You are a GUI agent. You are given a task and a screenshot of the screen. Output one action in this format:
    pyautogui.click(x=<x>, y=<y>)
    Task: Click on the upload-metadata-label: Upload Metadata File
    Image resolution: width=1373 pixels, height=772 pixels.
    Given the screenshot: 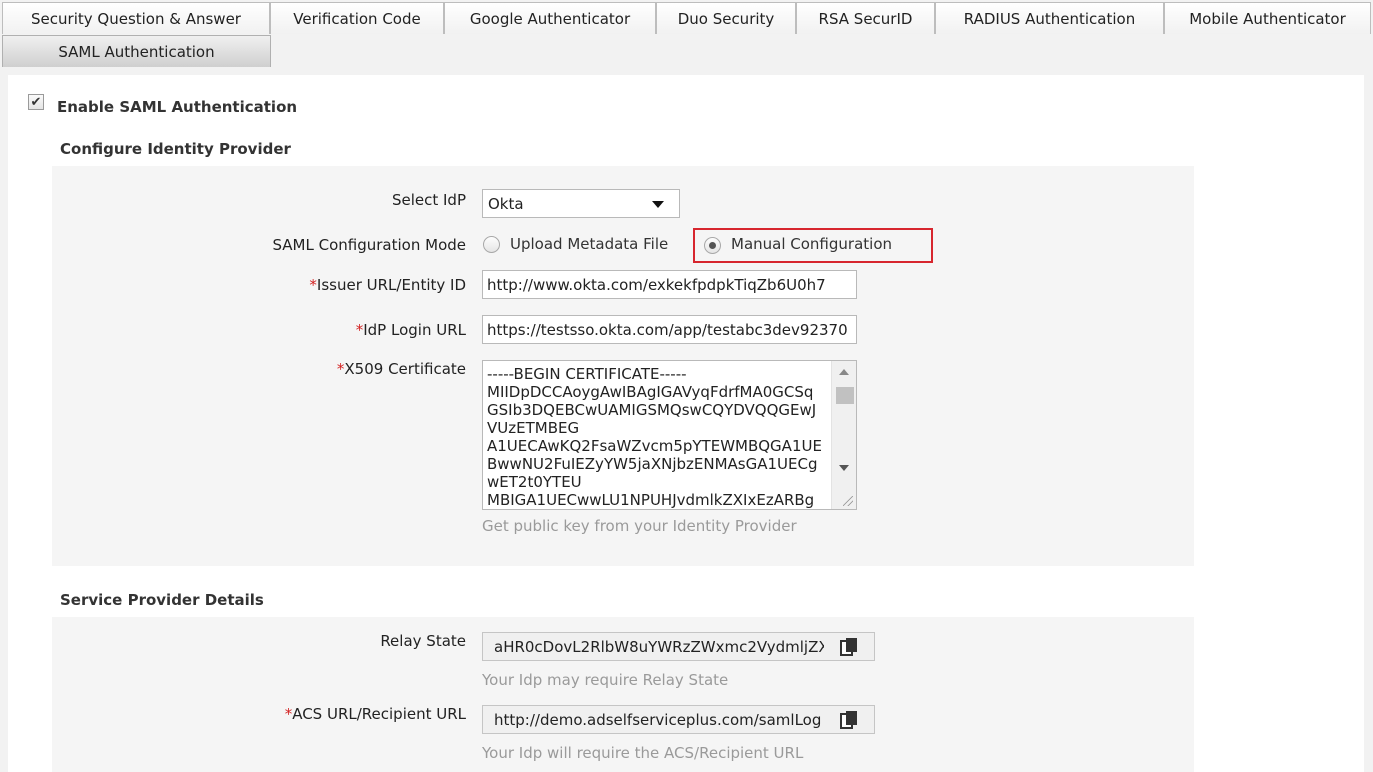 What is the action you would take?
    pyautogui.click(x=589, y=244)
    